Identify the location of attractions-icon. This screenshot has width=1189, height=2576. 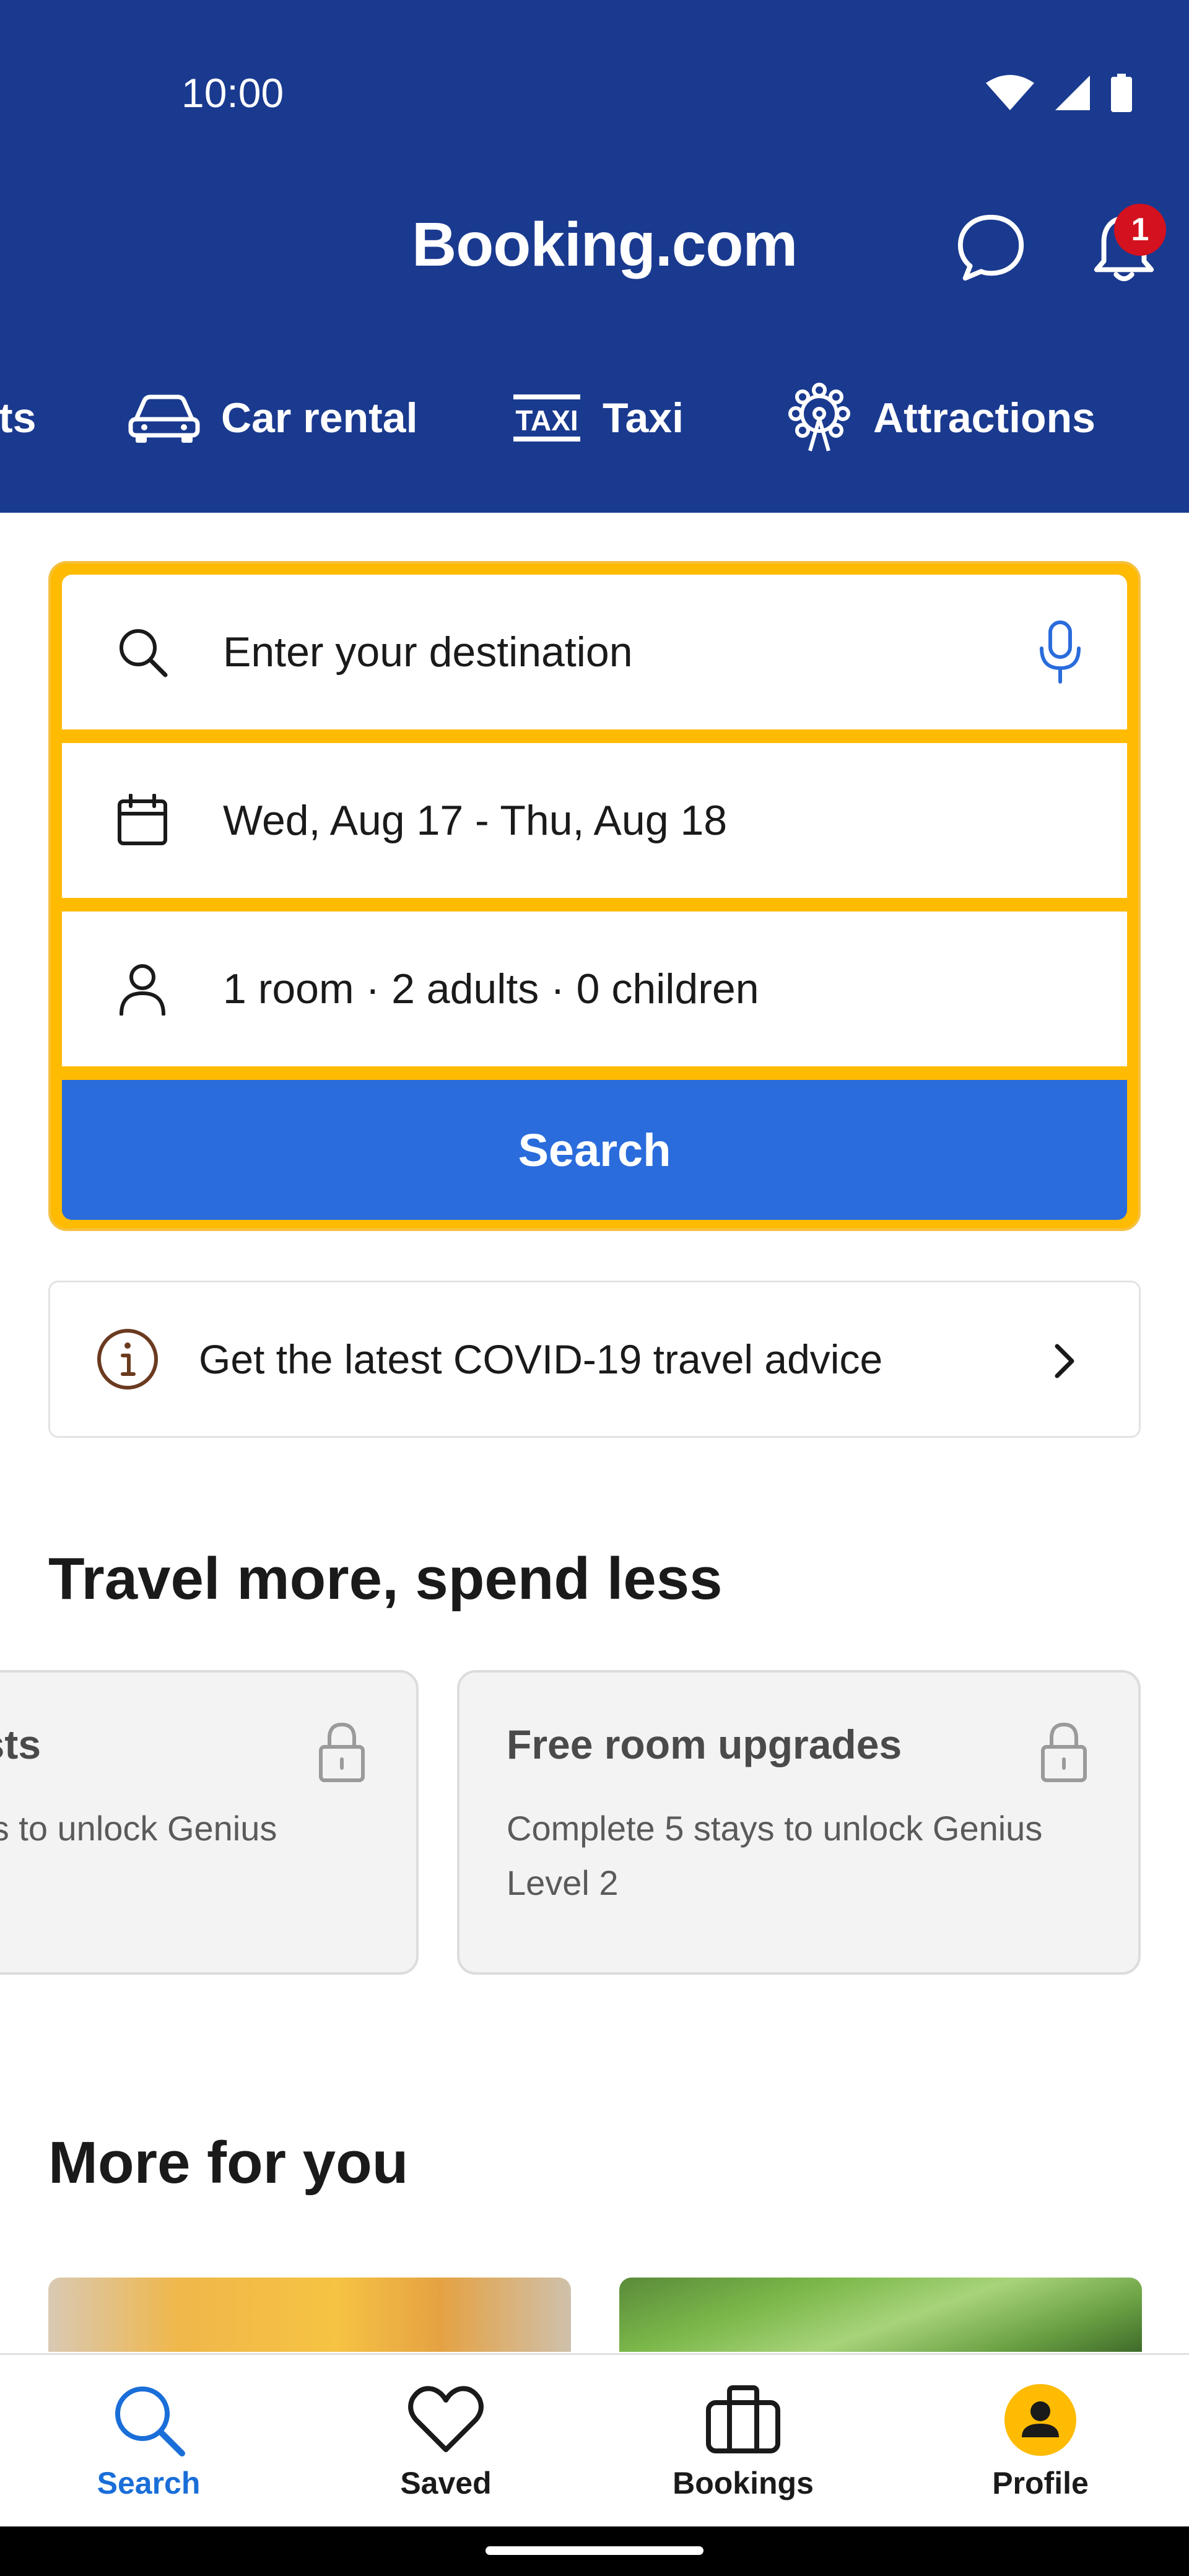
(819, 417).